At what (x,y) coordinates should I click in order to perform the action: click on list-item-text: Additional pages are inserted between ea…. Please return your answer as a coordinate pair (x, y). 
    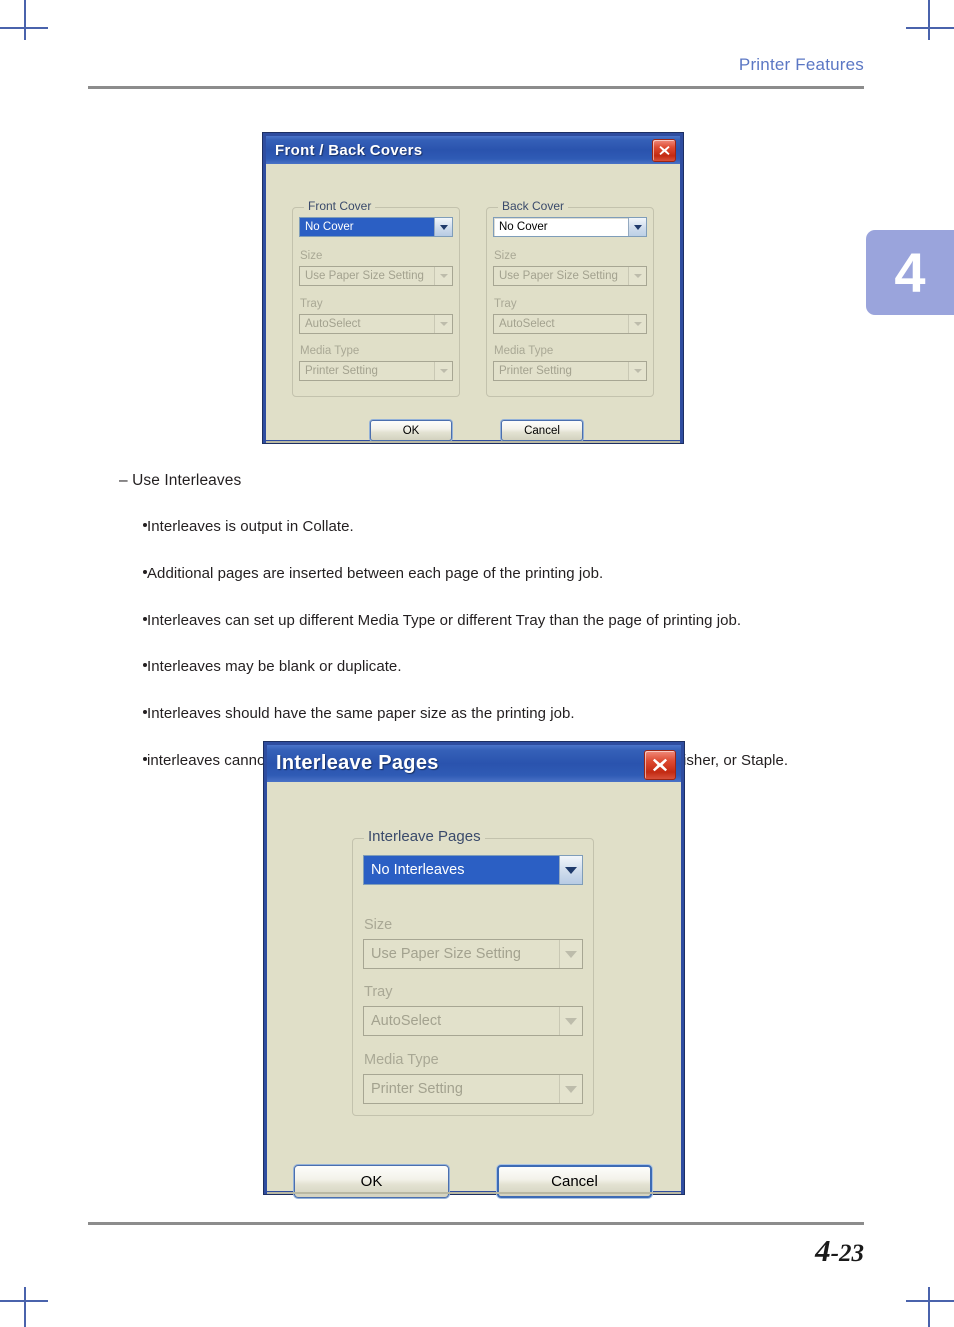
    Looking at the image, I should click on (375, 573).